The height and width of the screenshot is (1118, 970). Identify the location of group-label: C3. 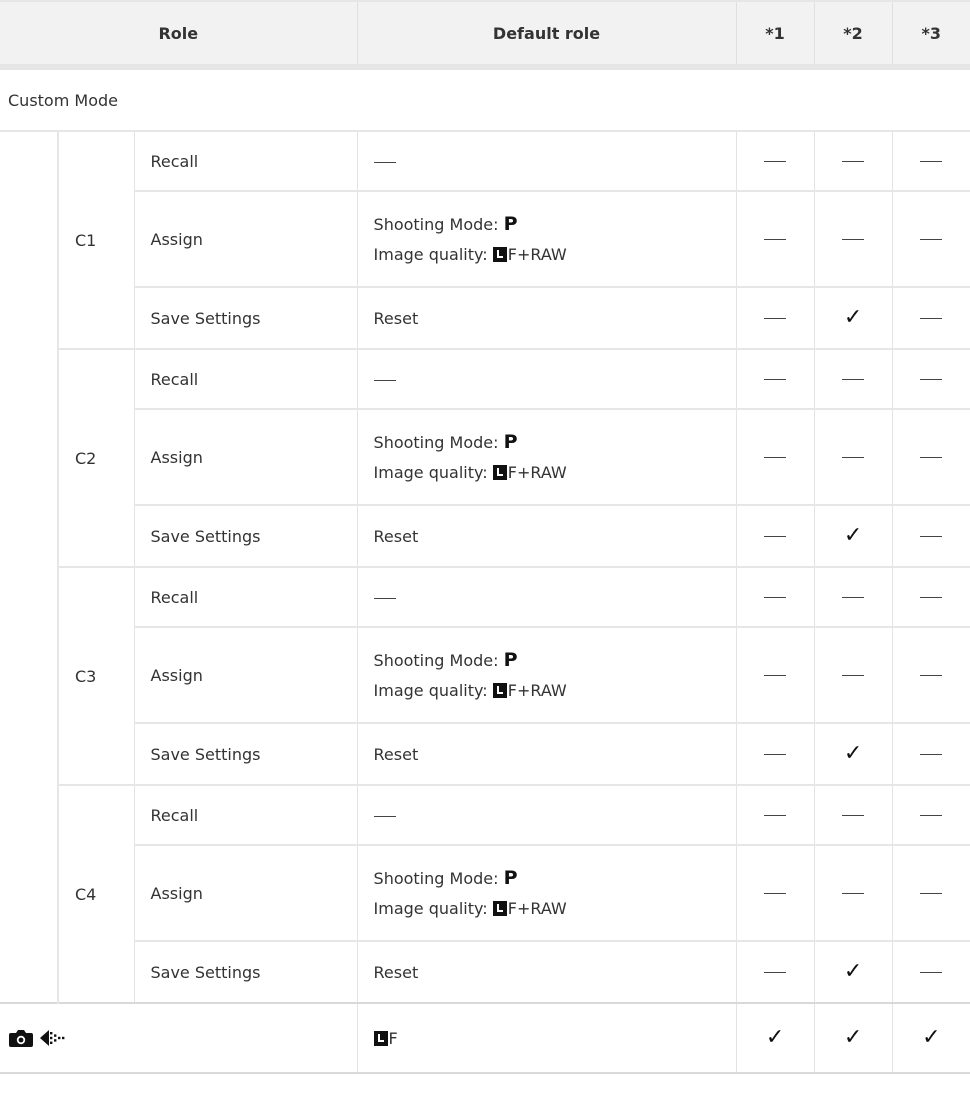
(95, 675).